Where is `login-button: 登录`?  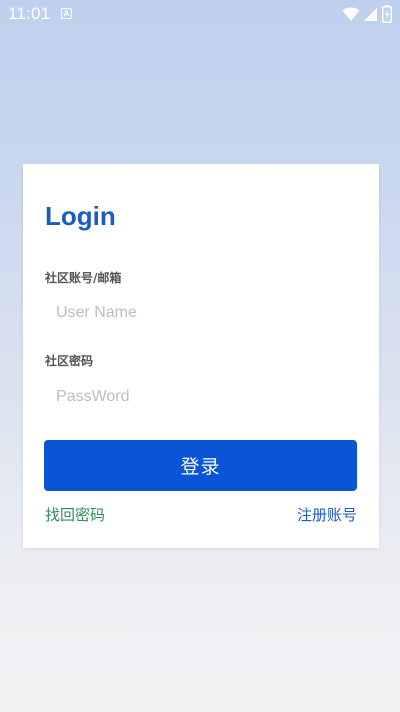
login-button: 登录 is located at coordinates (200, 465).